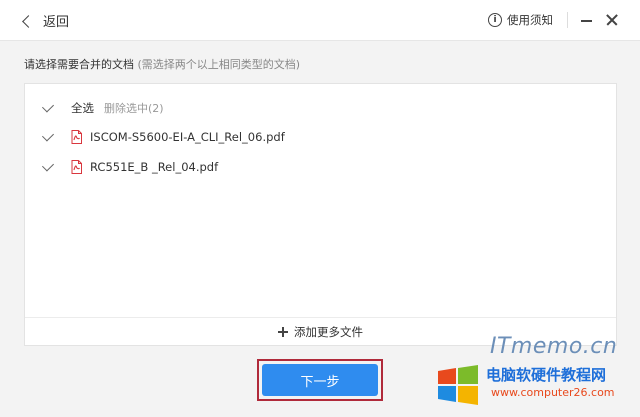 The height and width of the screenshot is (417, 640). I want to click on watermark-brand: ITmemo.cn, so click(554, 346).